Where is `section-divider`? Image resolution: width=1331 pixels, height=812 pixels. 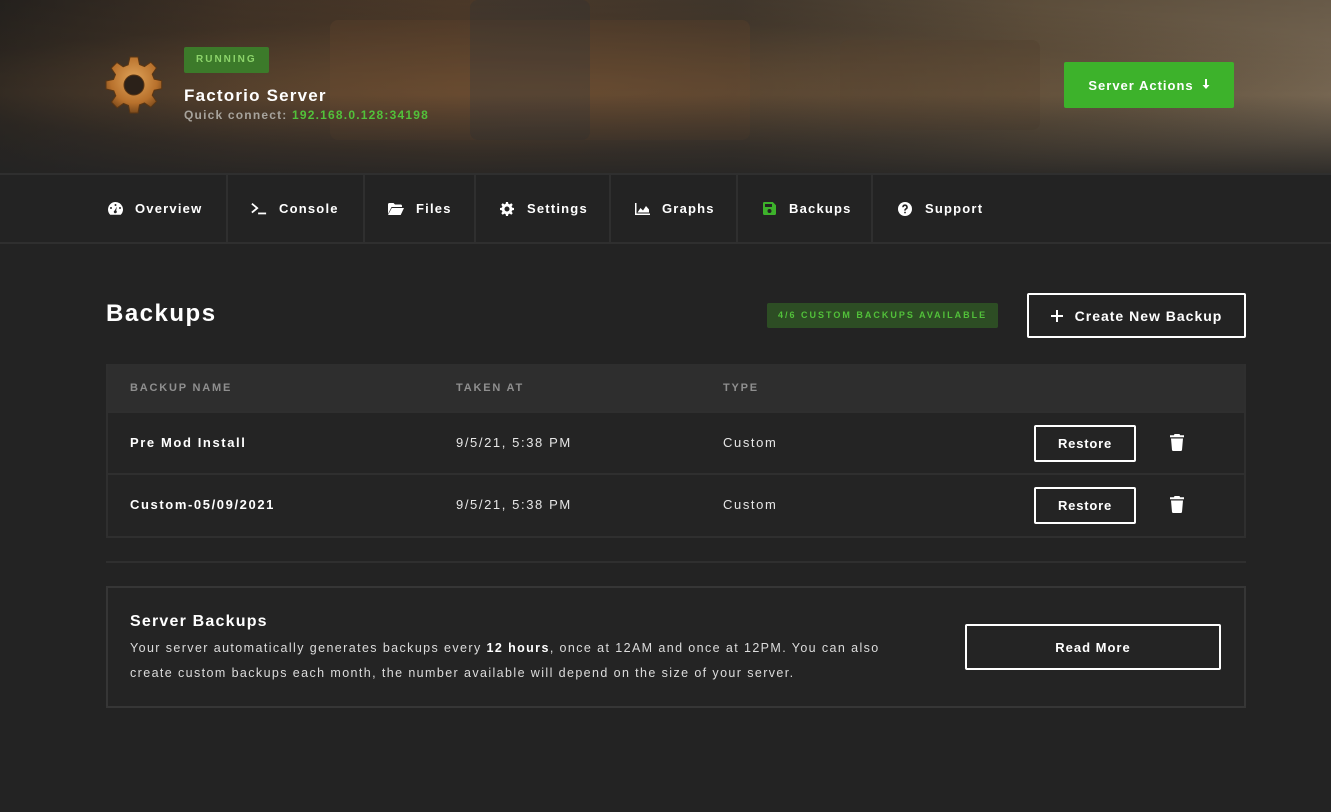 section-divider is located at coordinates (676, 562).